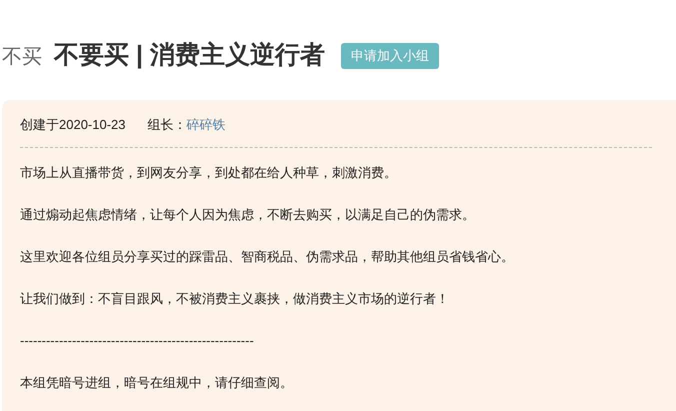 Image resolution: width=676 pixels, height=411 pixels. What do you see at coordinates (189, 56) in the screenshot?
I see `group-title: 不要买 | 消费主义逆行者` at bounding box center [189, 56].